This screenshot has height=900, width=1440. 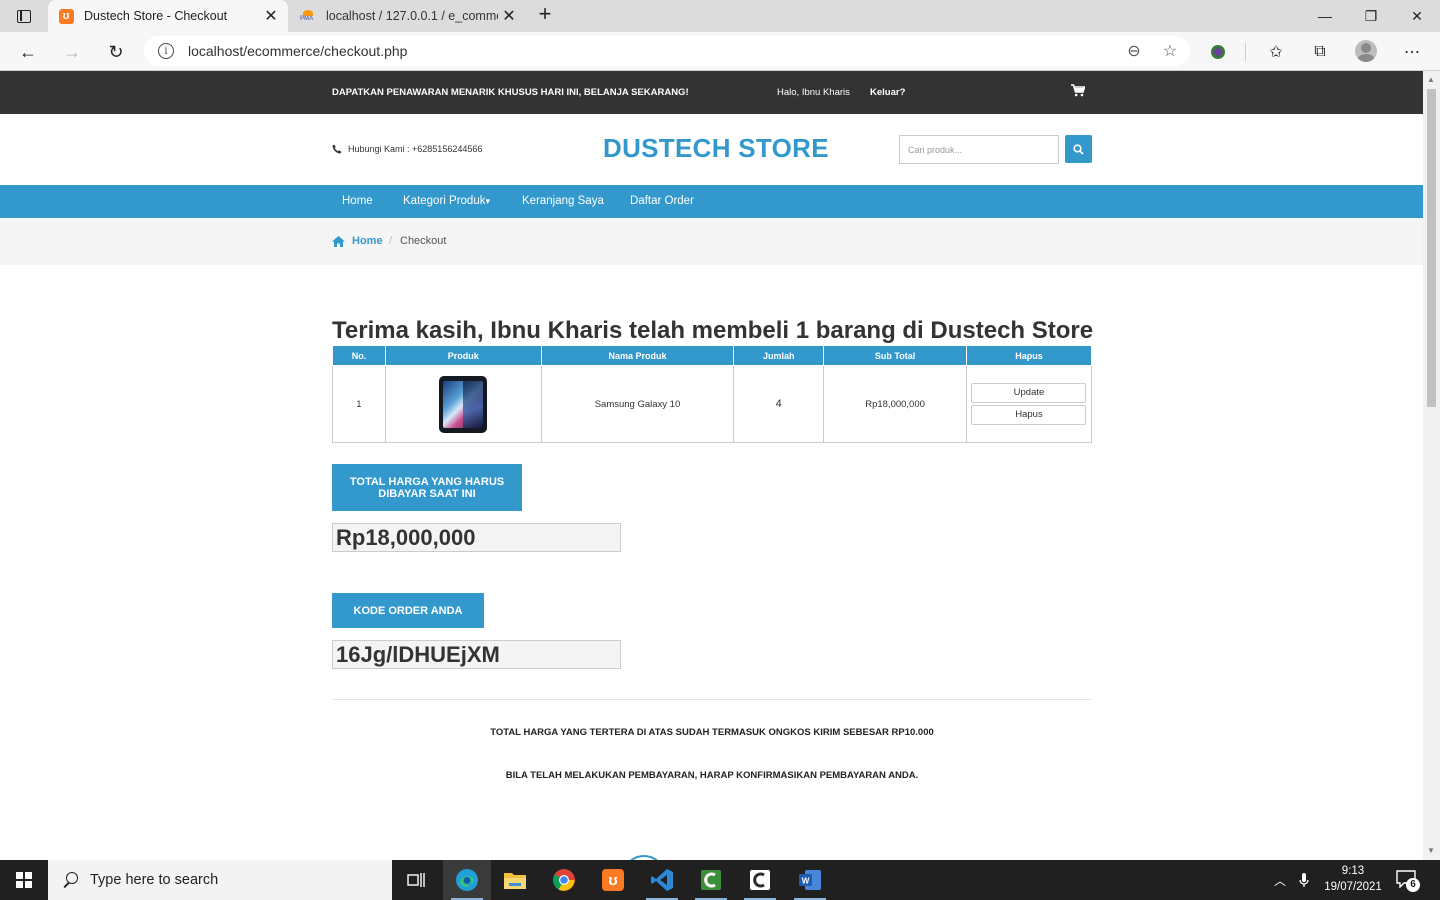 What do you see at coordinates (1320, 52) in the screenshot?
I see `collections-icon: ⧉` at bounding box center [1320, 52].